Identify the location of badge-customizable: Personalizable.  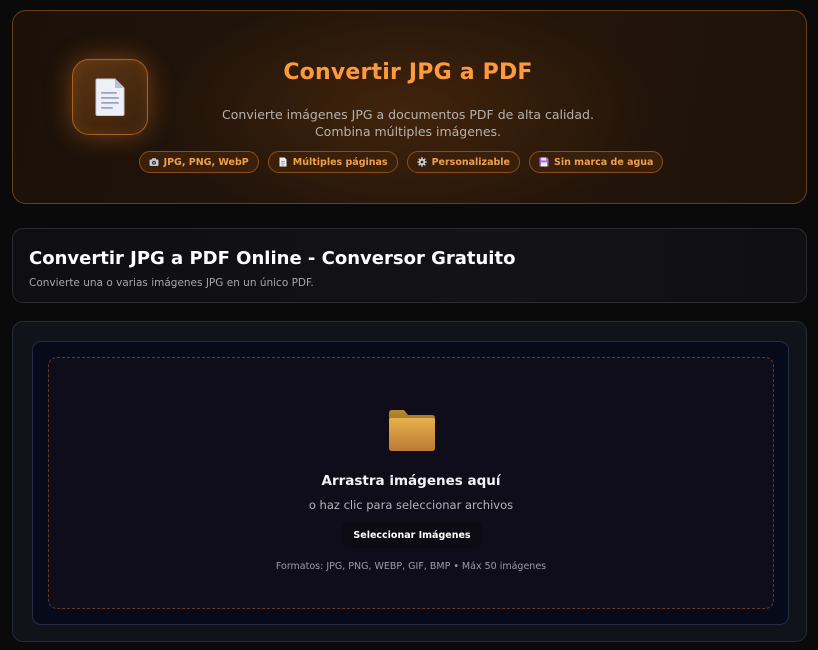
(463, 162).